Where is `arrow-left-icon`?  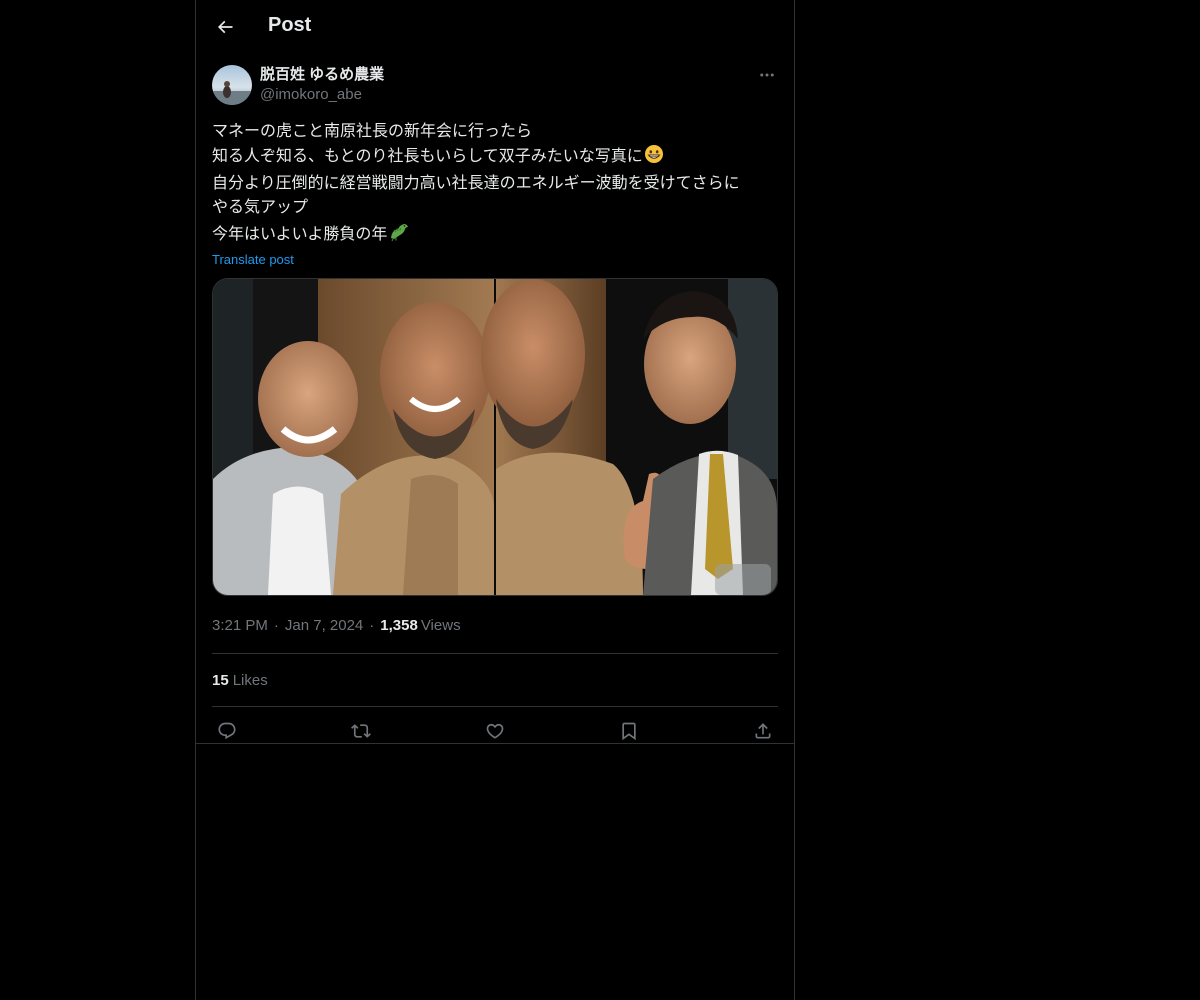 arrow-left-icon is located at coordinates (225, 27).